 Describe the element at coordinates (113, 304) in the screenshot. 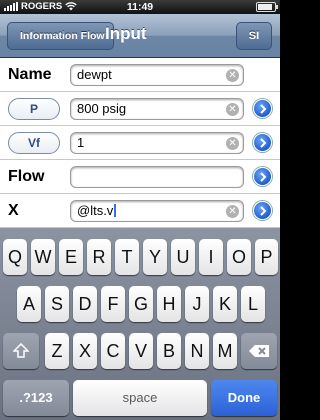

I see `key-f: F` at that location.